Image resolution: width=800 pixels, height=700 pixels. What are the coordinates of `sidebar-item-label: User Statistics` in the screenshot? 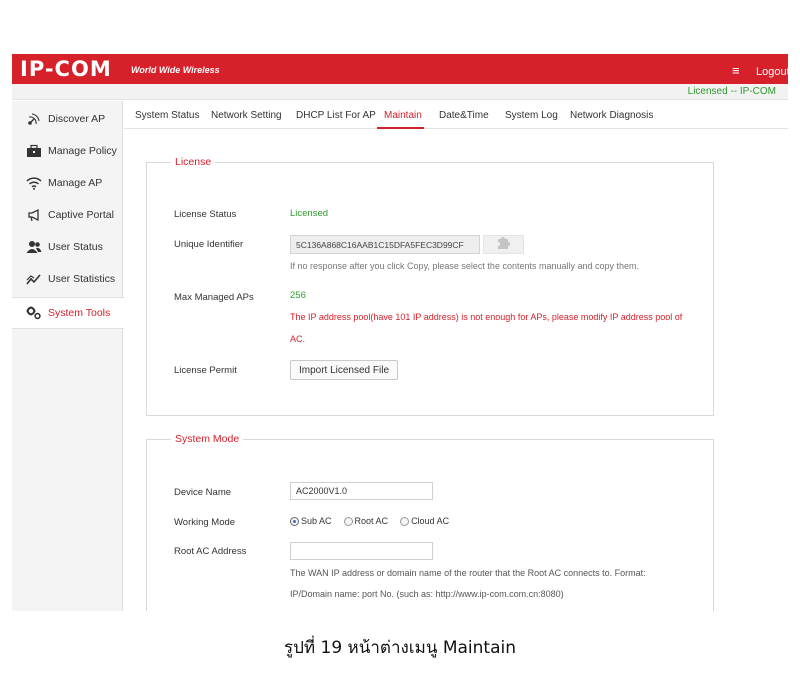 It's located at (82, 279).